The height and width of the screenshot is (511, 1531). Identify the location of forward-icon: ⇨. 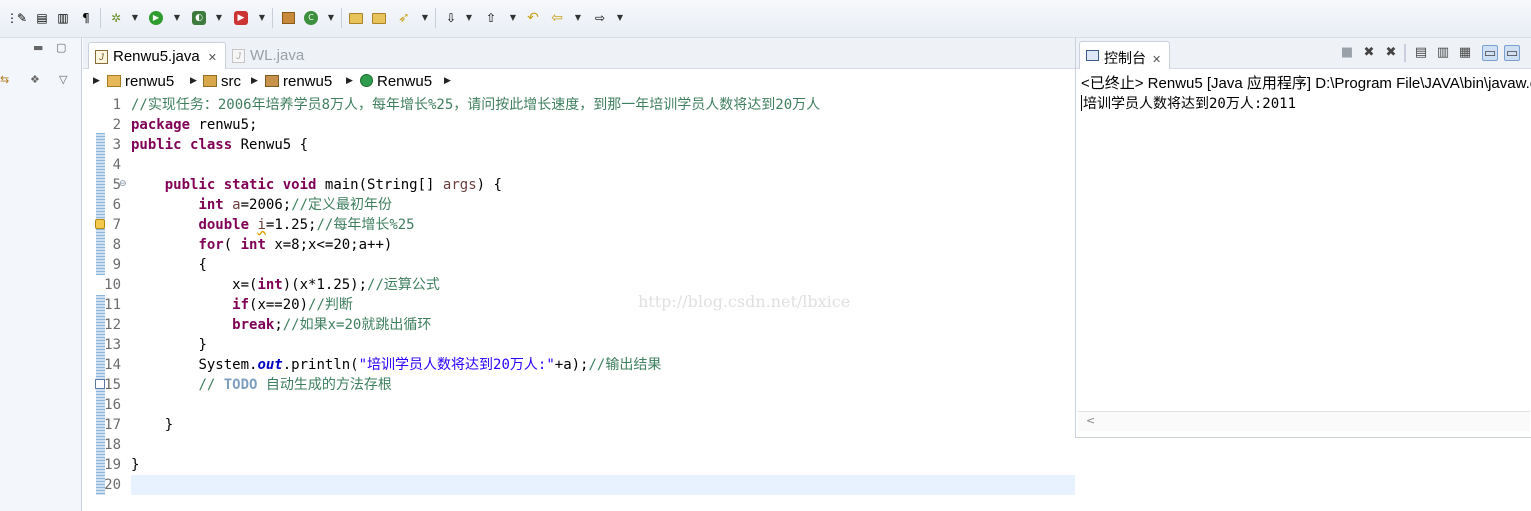
(600, 18).